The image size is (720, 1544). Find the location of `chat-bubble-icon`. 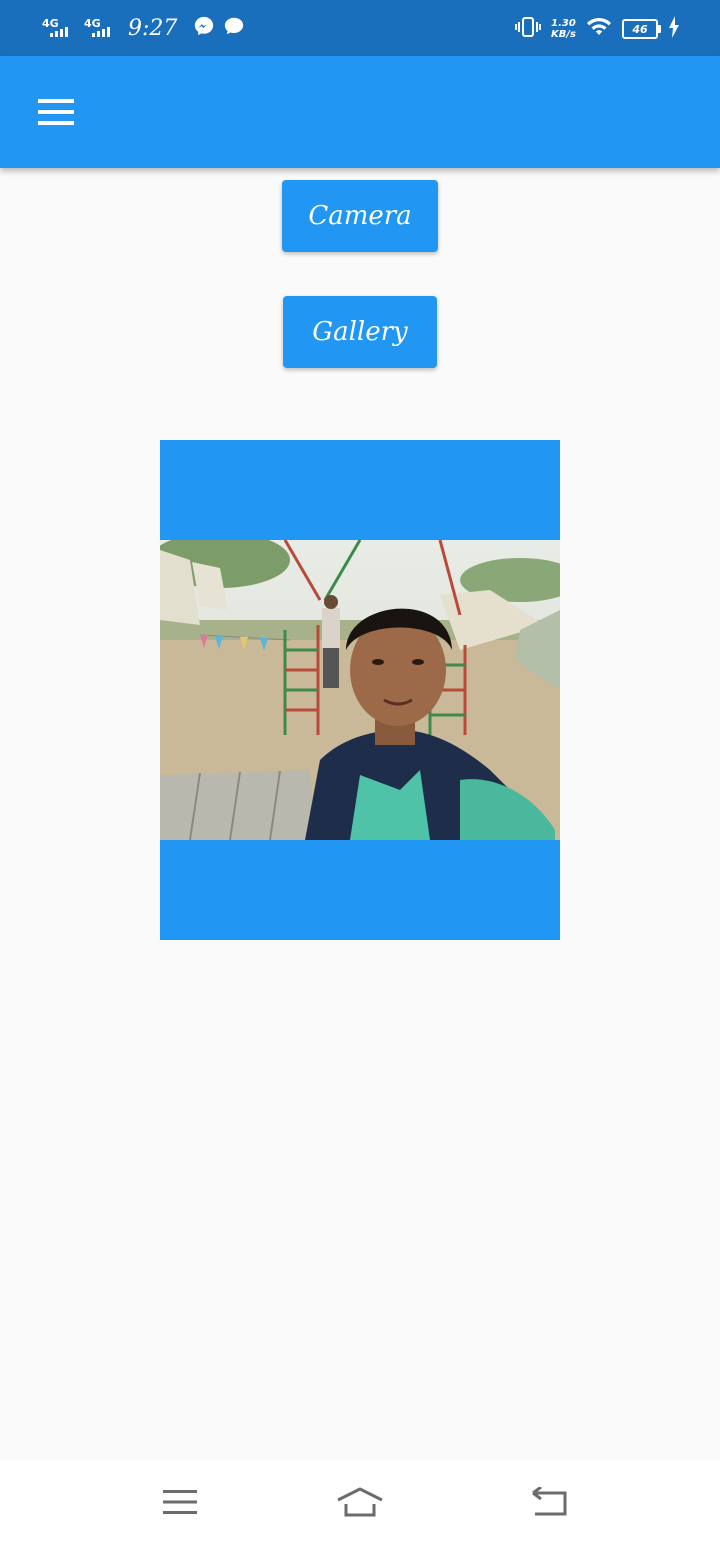

chat-bubble-icon is located at coordinates (234, 28).